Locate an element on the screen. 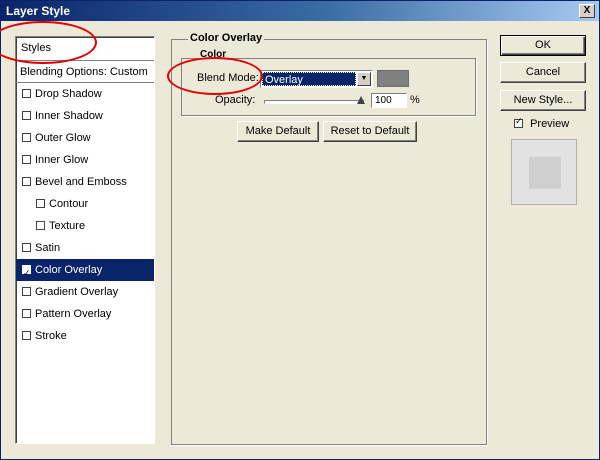  style-item-gradient-overlay: Gradient Overlay is located at coordinates (85, 292).